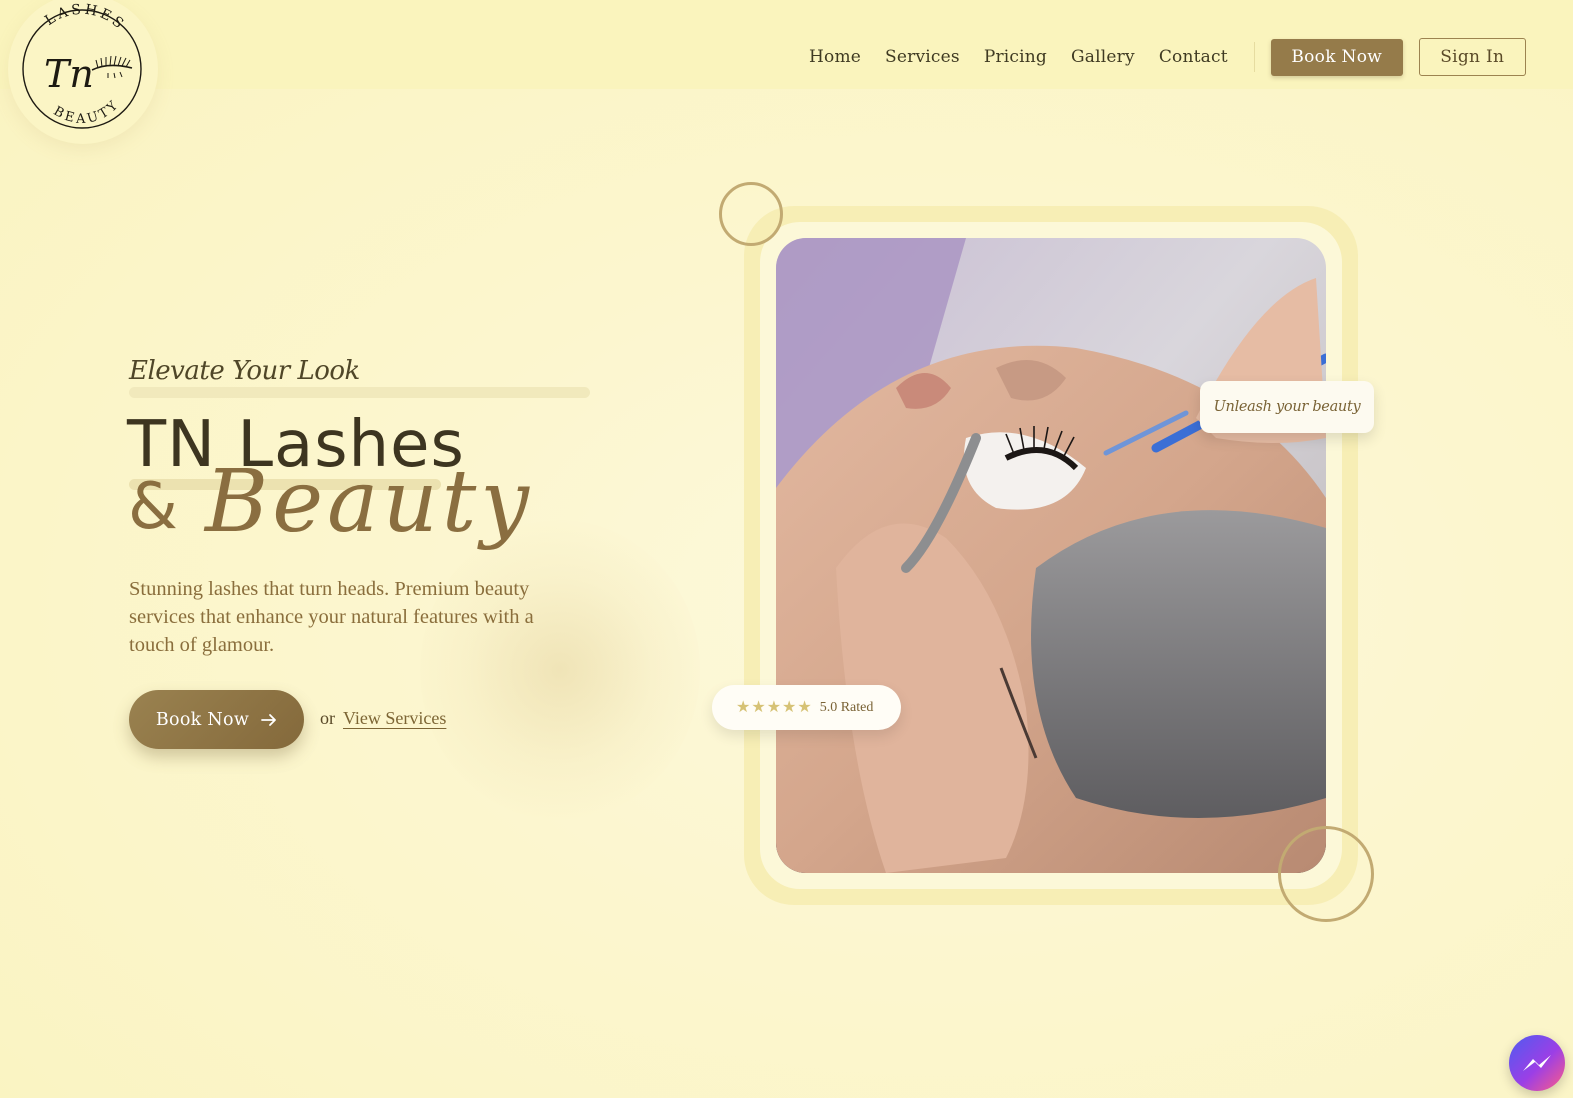  What do you see at coordinates (846, 707) in the screenshot?
I see `rating-text: 5.0 Rated` at bounding box center [846, 707].